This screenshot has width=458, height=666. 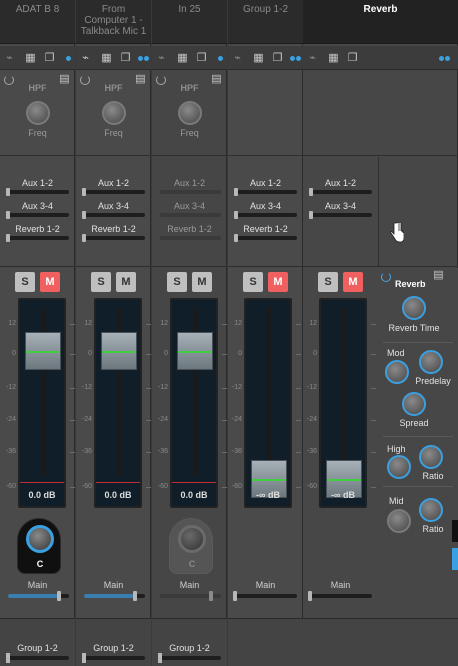 I want to click on channel-name: In 25, so click(x=189, y=22).